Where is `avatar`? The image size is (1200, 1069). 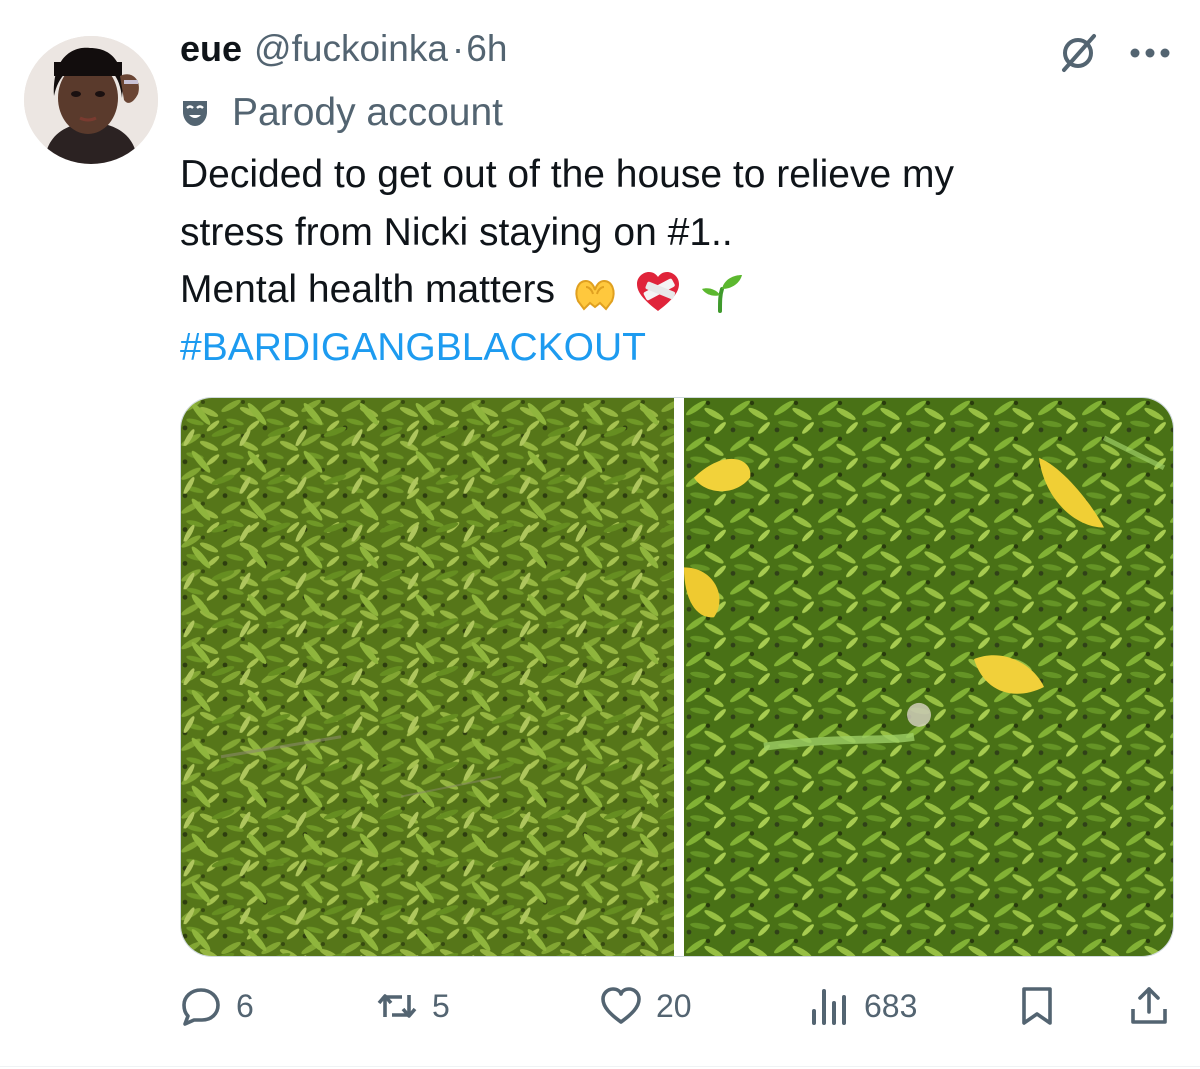
avatar is located at coordinates (91, 100).